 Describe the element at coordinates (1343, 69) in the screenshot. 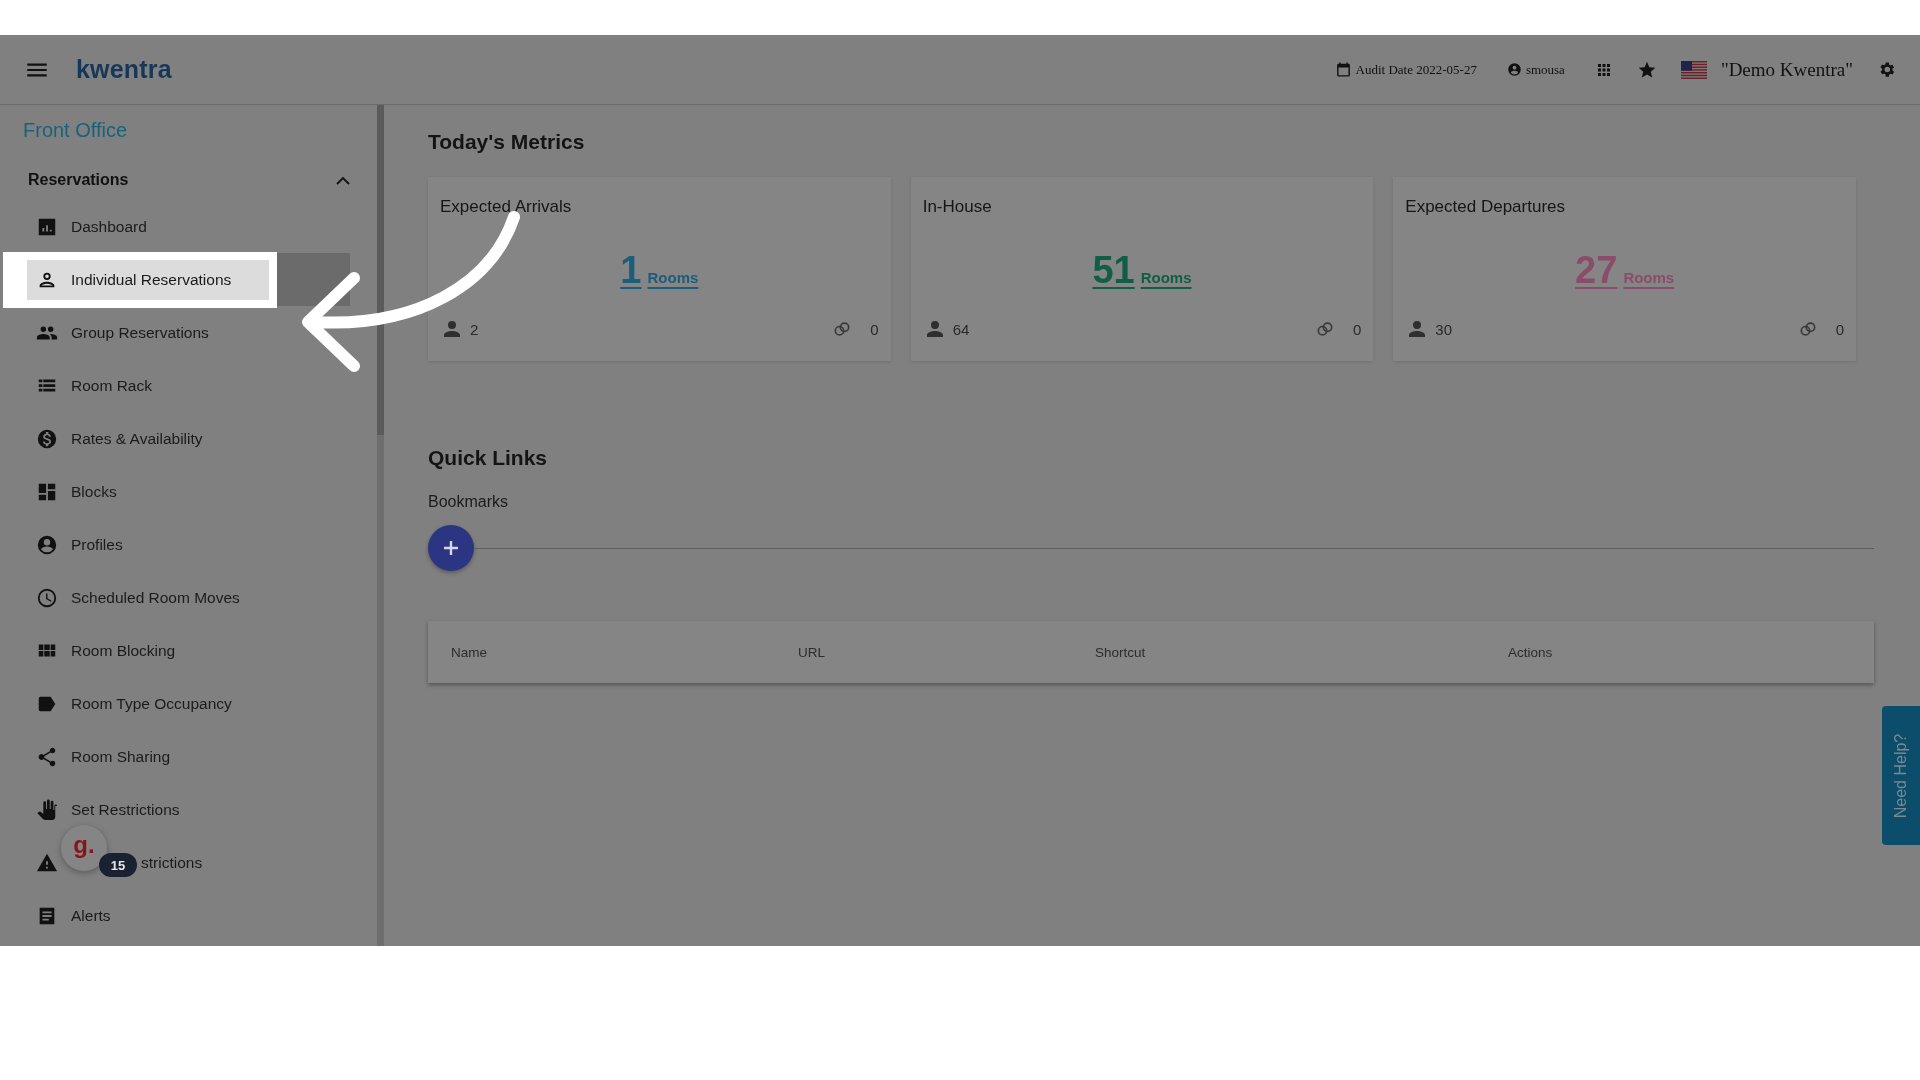

I see `calendar-icon` at that location.